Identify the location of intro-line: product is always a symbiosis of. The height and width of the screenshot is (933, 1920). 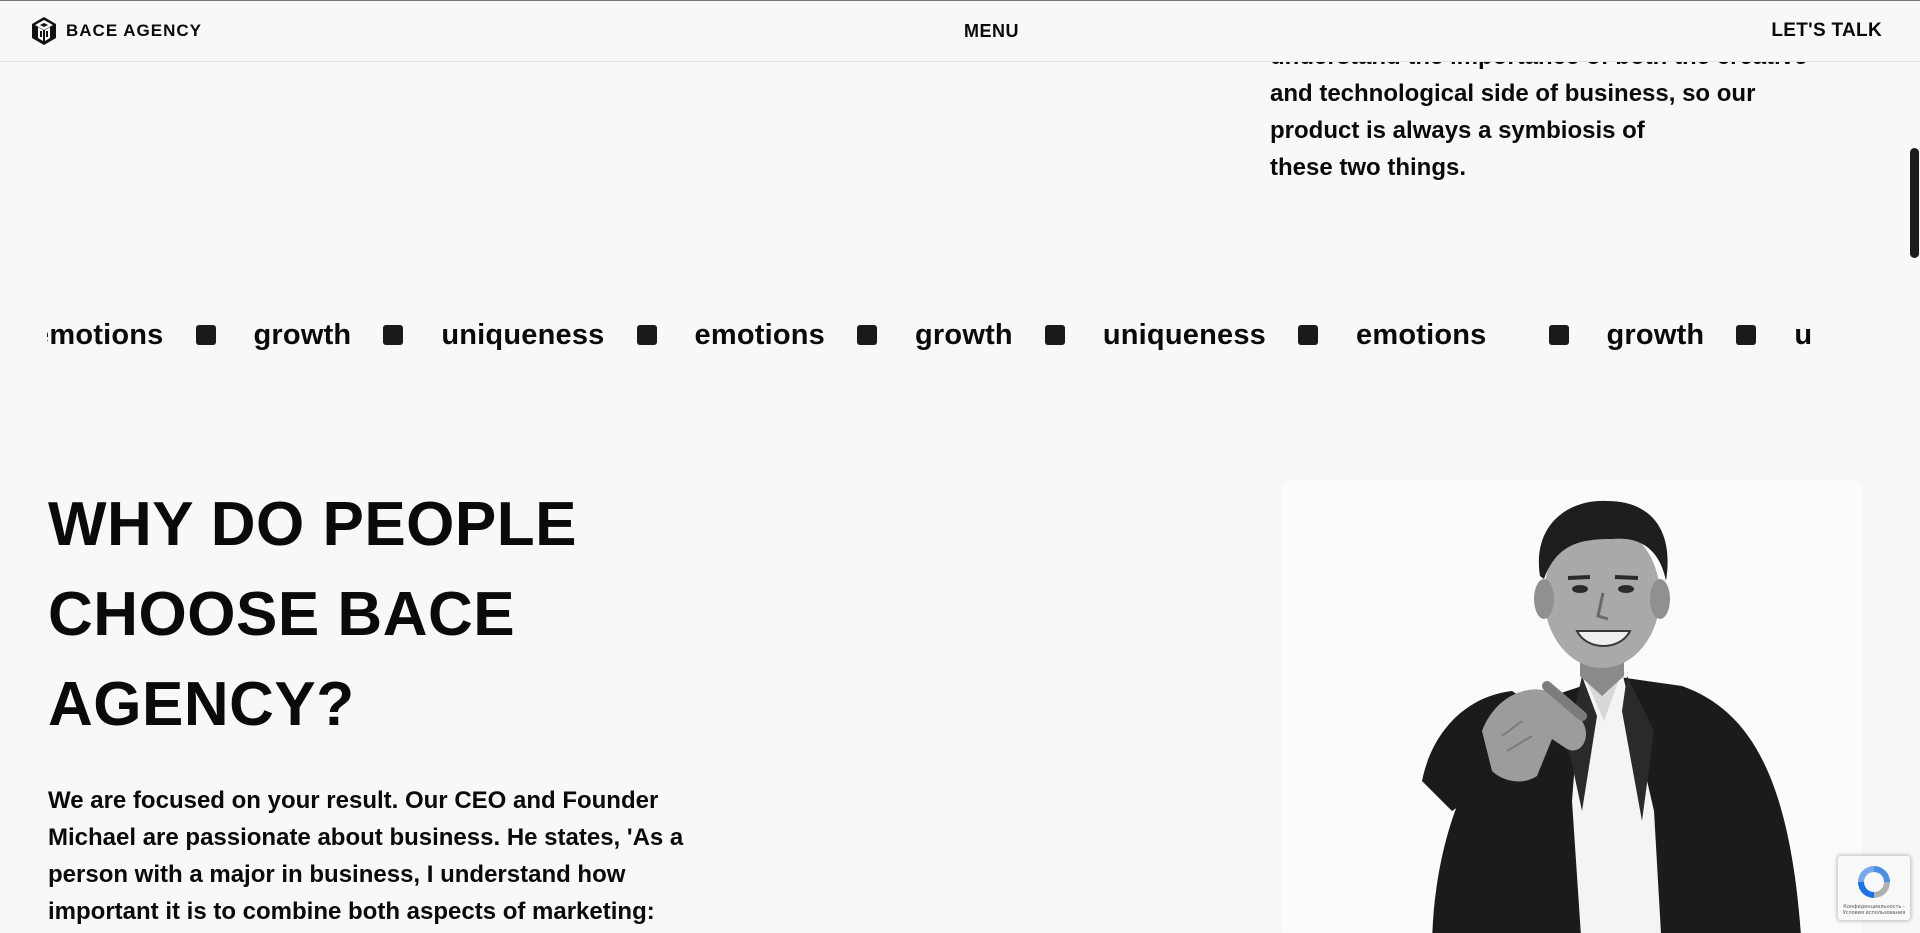
(1457, 130).